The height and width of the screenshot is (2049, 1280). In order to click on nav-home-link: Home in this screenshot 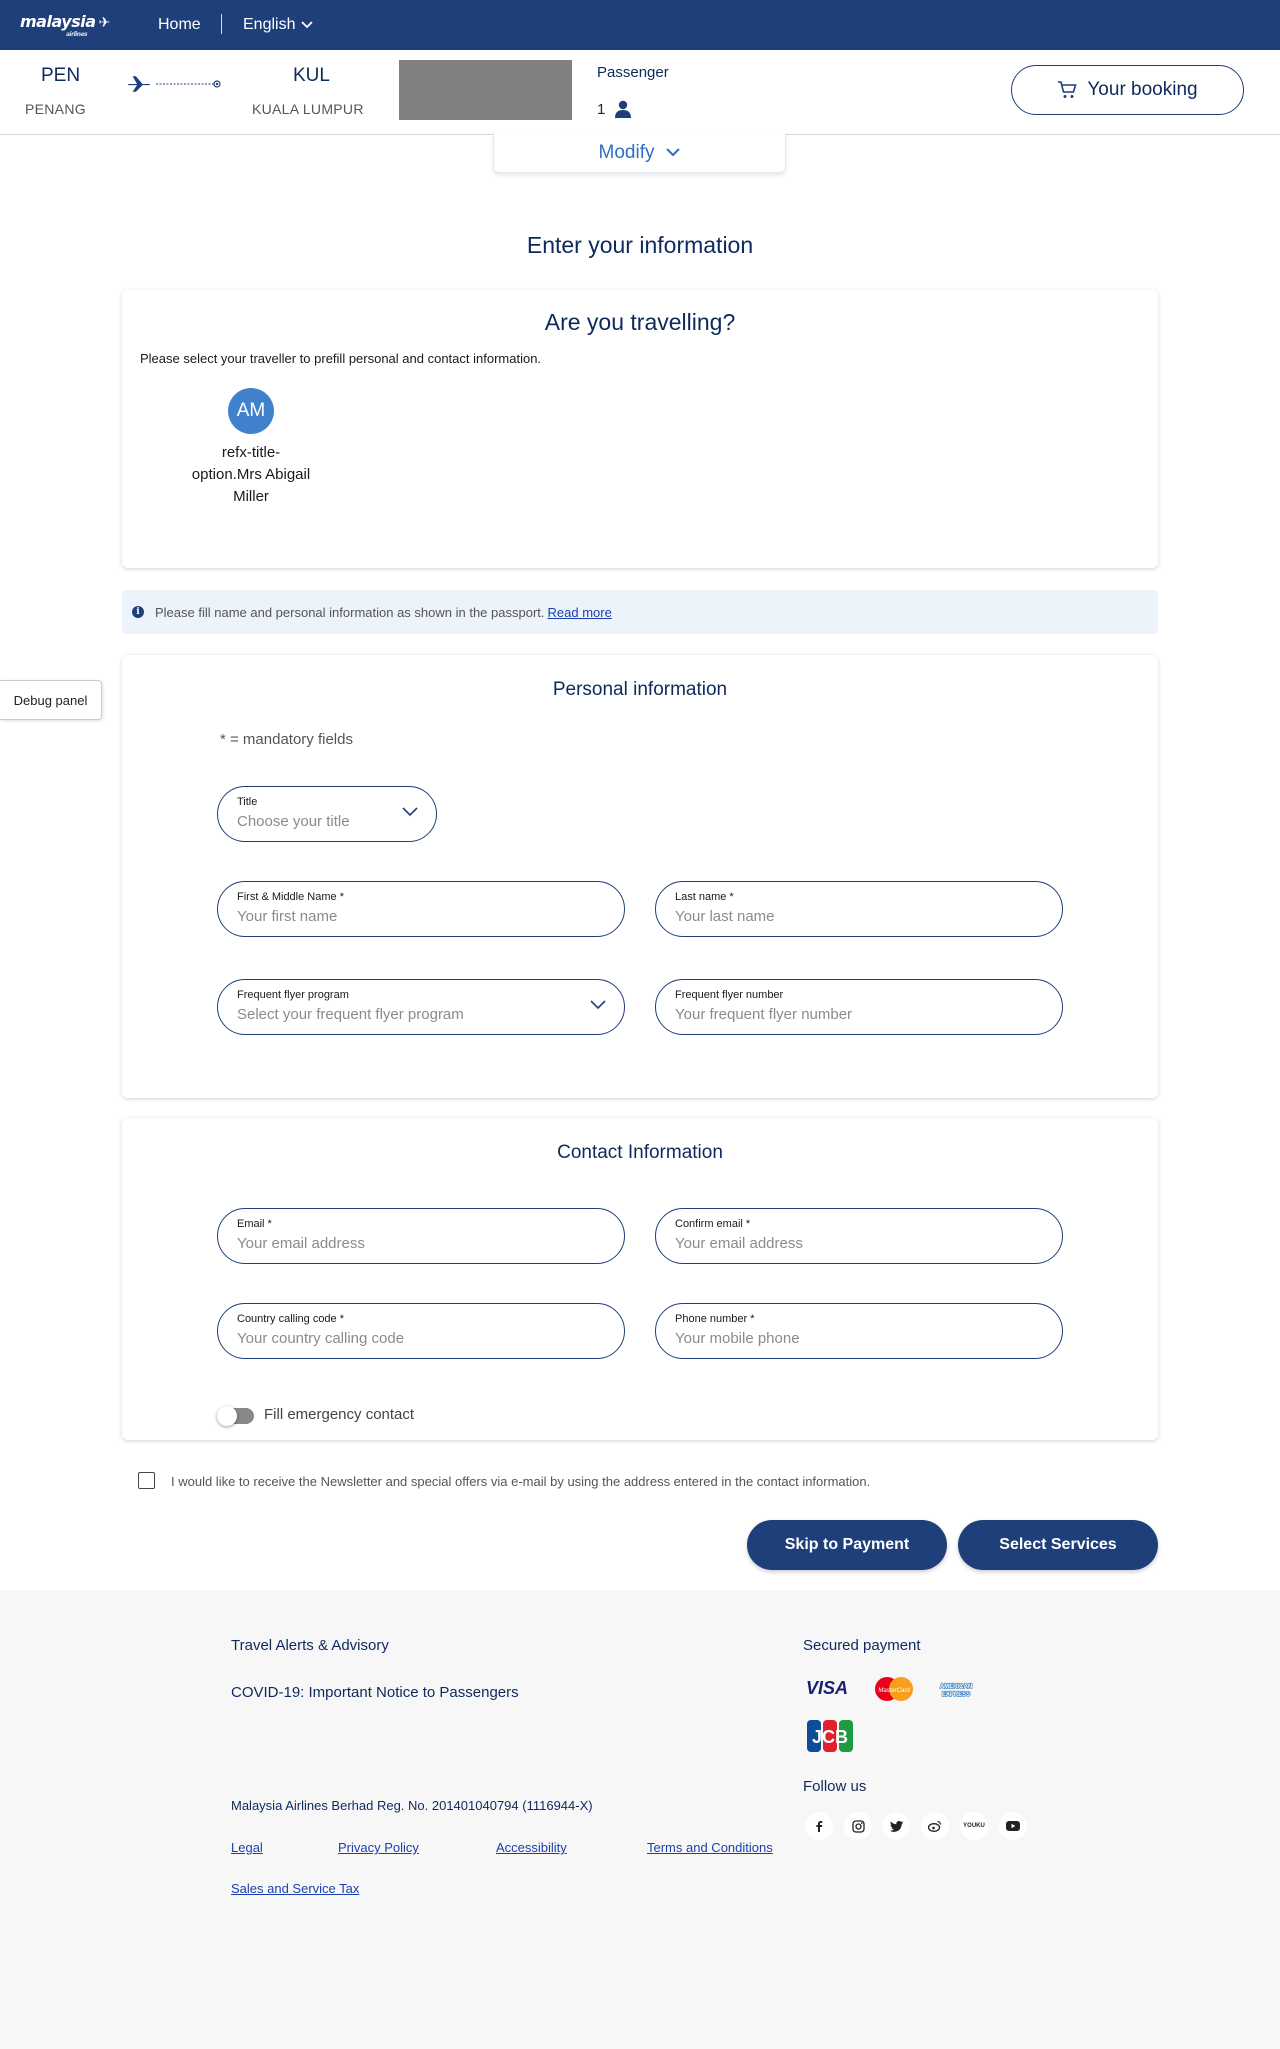, I will do `click(179, 25)`.